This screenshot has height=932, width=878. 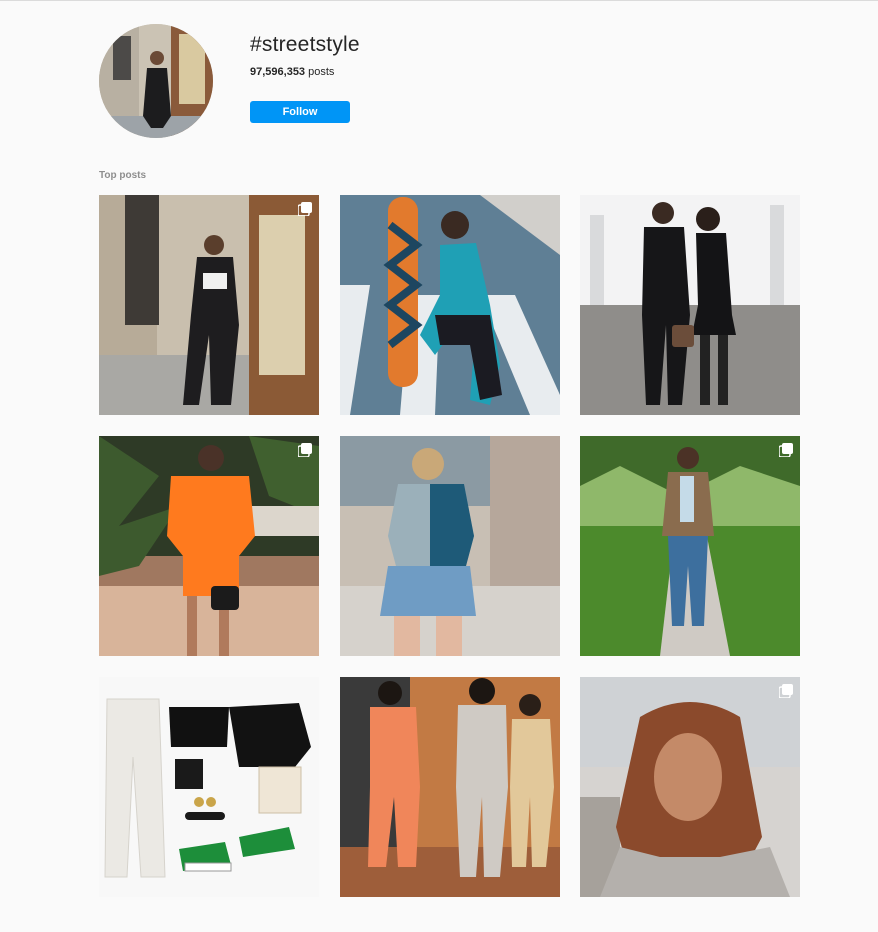 What do you see at coordinates (300, 112) in the screenshot?
I see `follow-button: Follow` at bounding box center [300, 112].